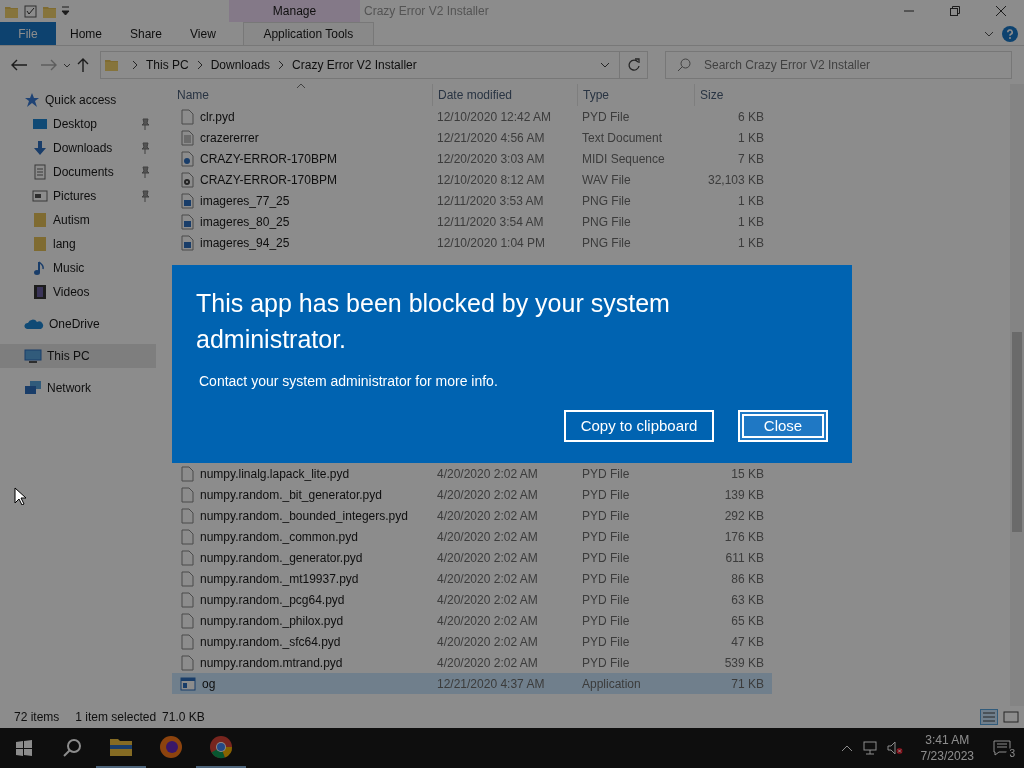  What do you see at coordinates (78, 324) in the screenshot?
I see `sidebar-item: OneDrive` at bounding box center [78, 324].